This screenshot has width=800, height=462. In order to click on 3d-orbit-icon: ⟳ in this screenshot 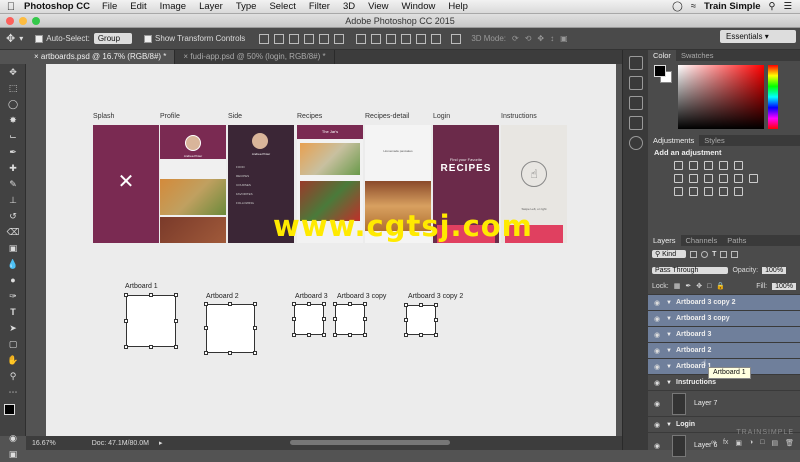, I will do `click(515, 38)`.